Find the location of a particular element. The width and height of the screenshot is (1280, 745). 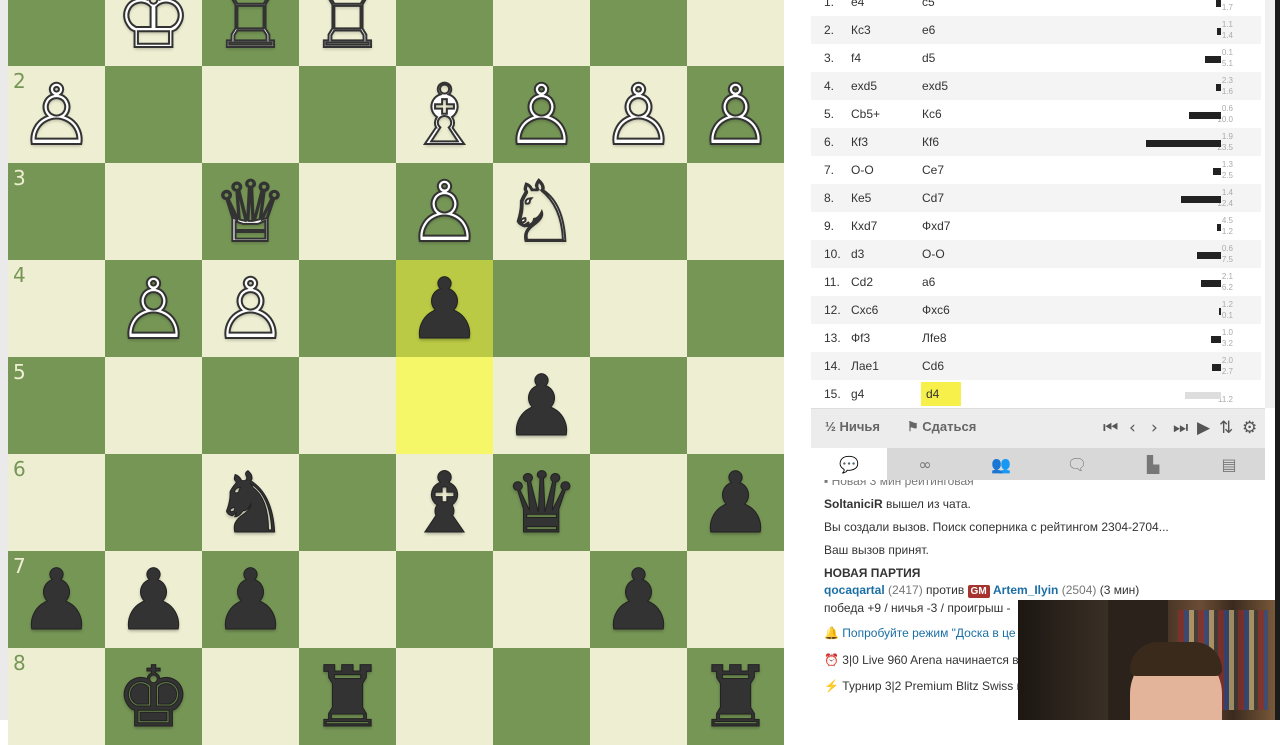

square-a8: ♜ is located at coordinates (735, 696).